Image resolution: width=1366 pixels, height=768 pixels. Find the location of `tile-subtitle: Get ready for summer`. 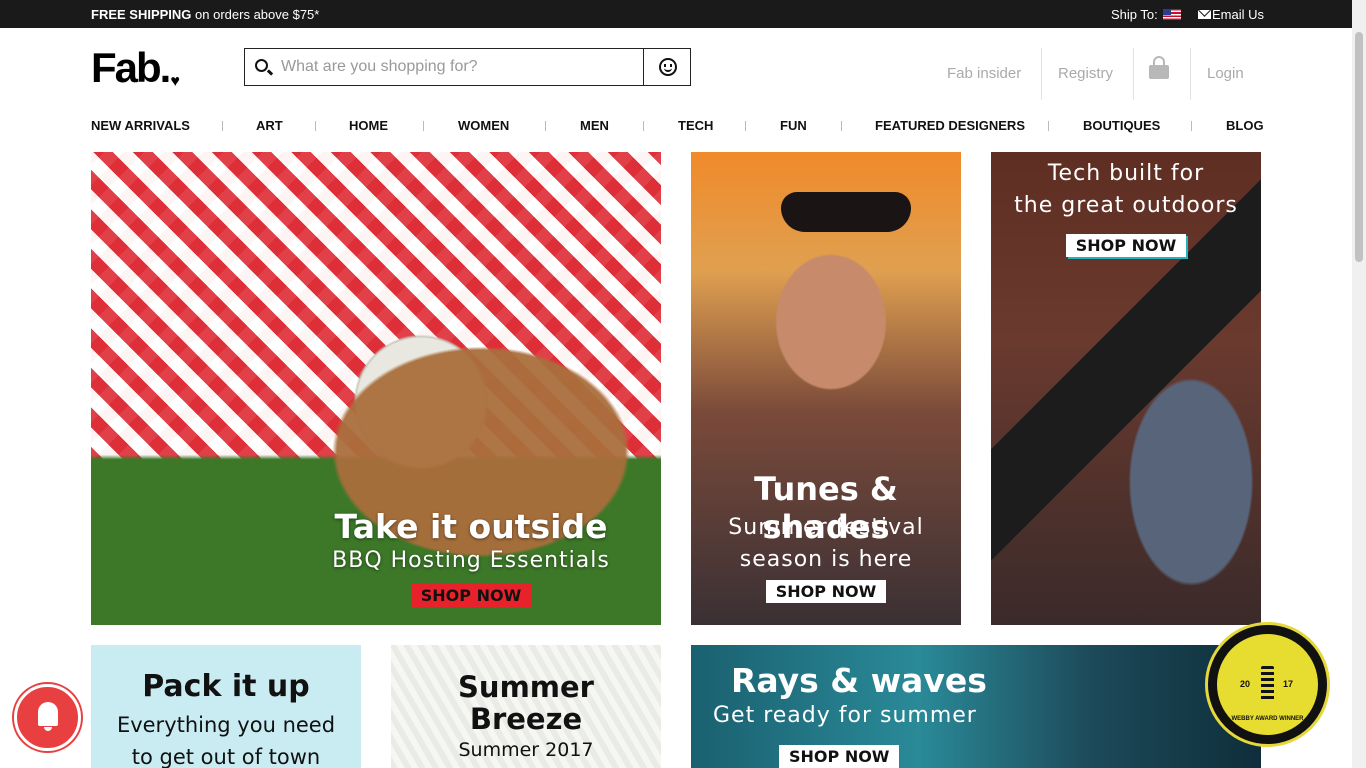

tile-subtitle: Get ready for summer is located at coordinates (845, 715).